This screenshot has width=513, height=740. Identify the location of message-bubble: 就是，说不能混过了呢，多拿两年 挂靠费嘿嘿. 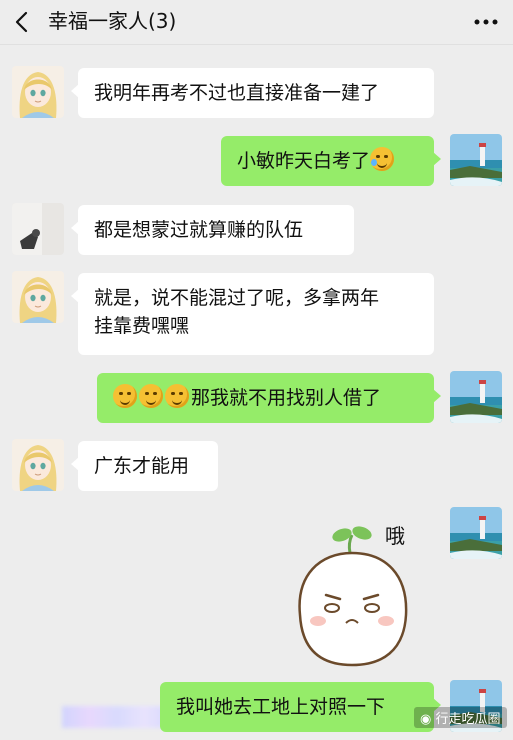
(252, 314).